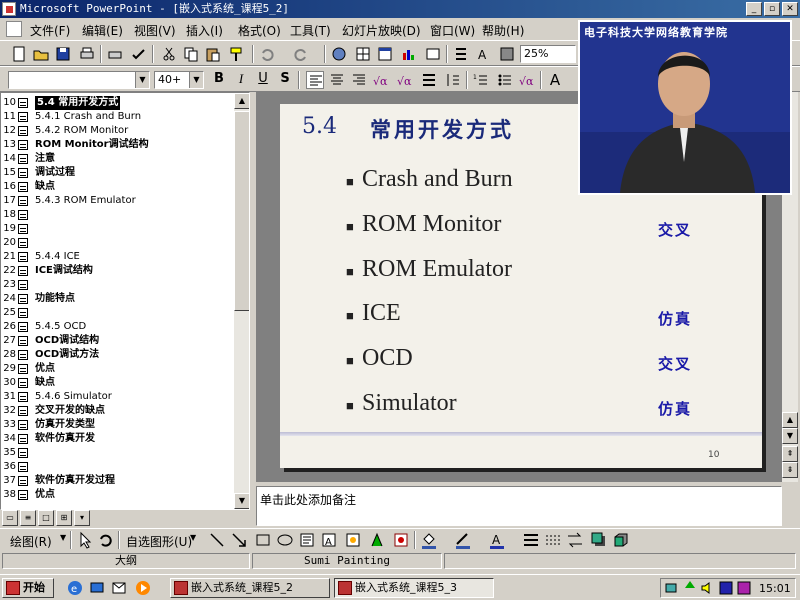  Describe the element at coordinates (31, 541) in the screenshot. I see `draw-menu: 绘图(R)` at that location.